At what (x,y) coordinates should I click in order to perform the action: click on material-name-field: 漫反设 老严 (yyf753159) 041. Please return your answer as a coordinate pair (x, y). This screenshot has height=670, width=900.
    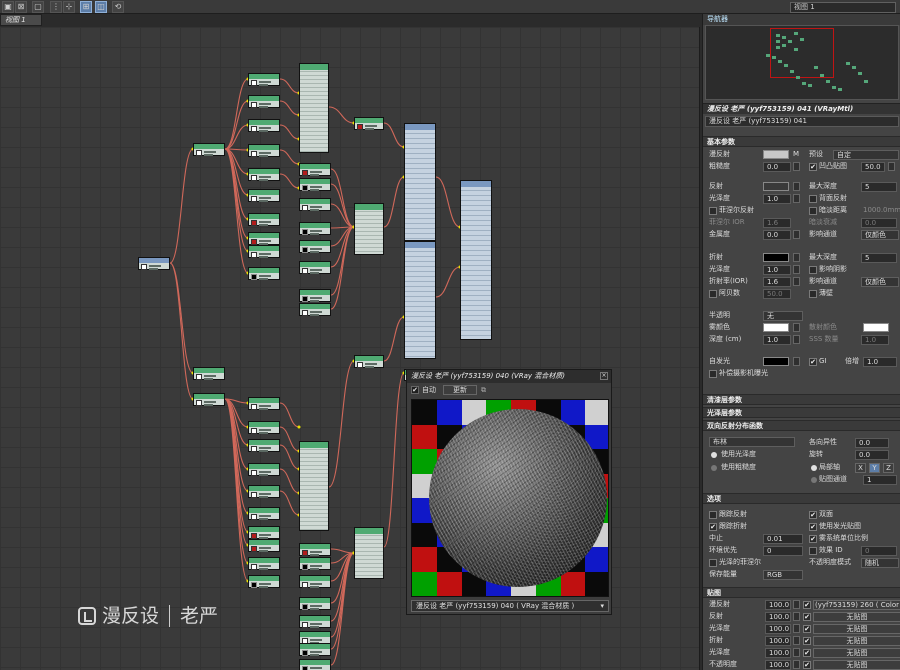
    Looking at the image, I should click on (802, 121).